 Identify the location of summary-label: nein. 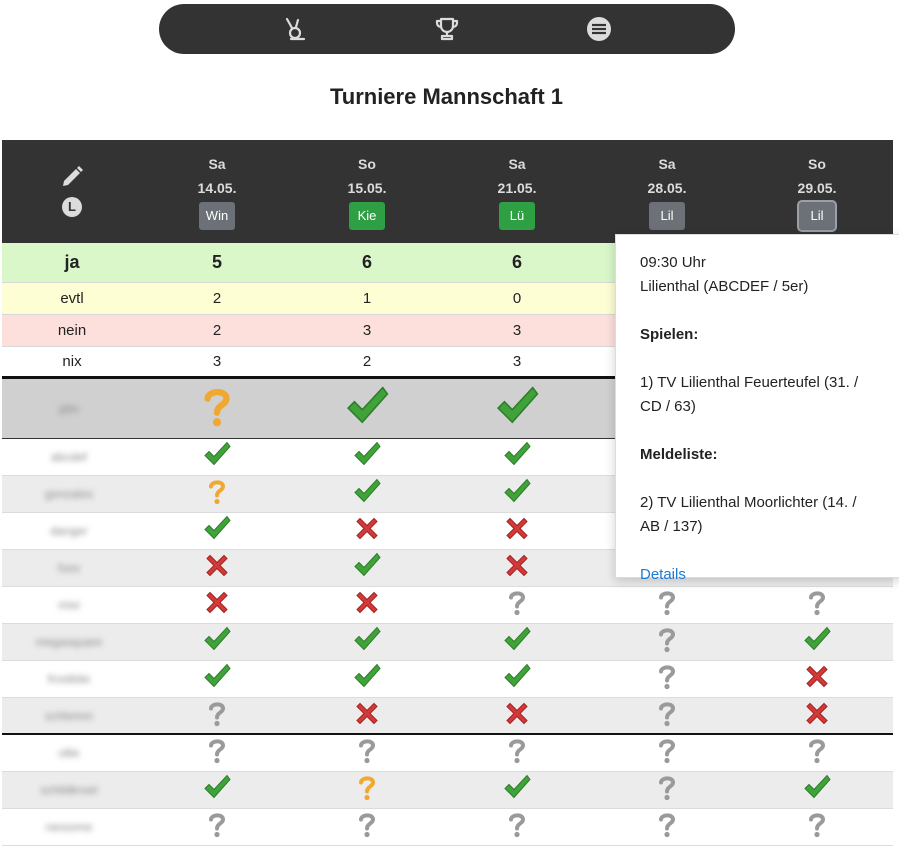
(72, 330).